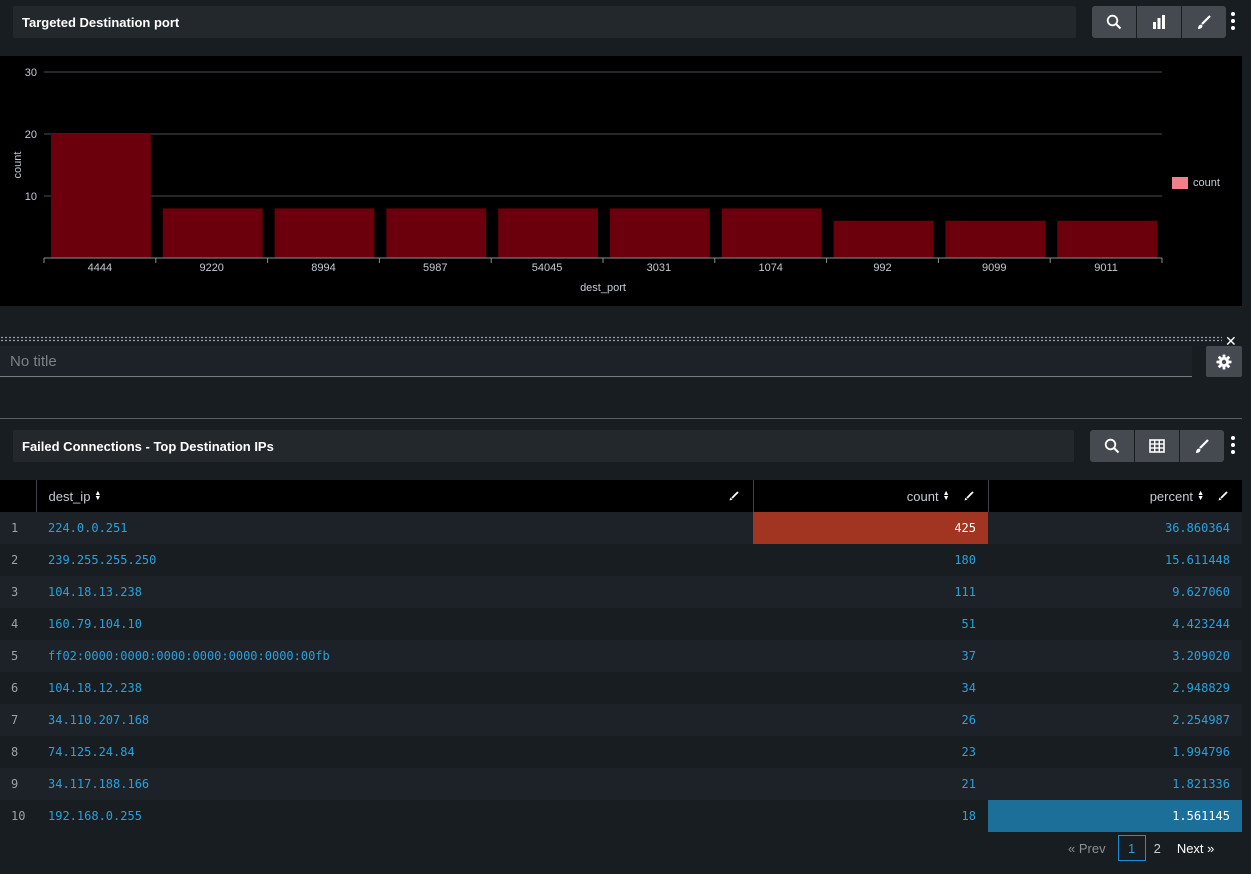 This screenshot has height=874, width=1251. What do you see at coordinates (870, 560) in the screenshot?
I see `count-cell: 180` at bounding box center [870, 560].